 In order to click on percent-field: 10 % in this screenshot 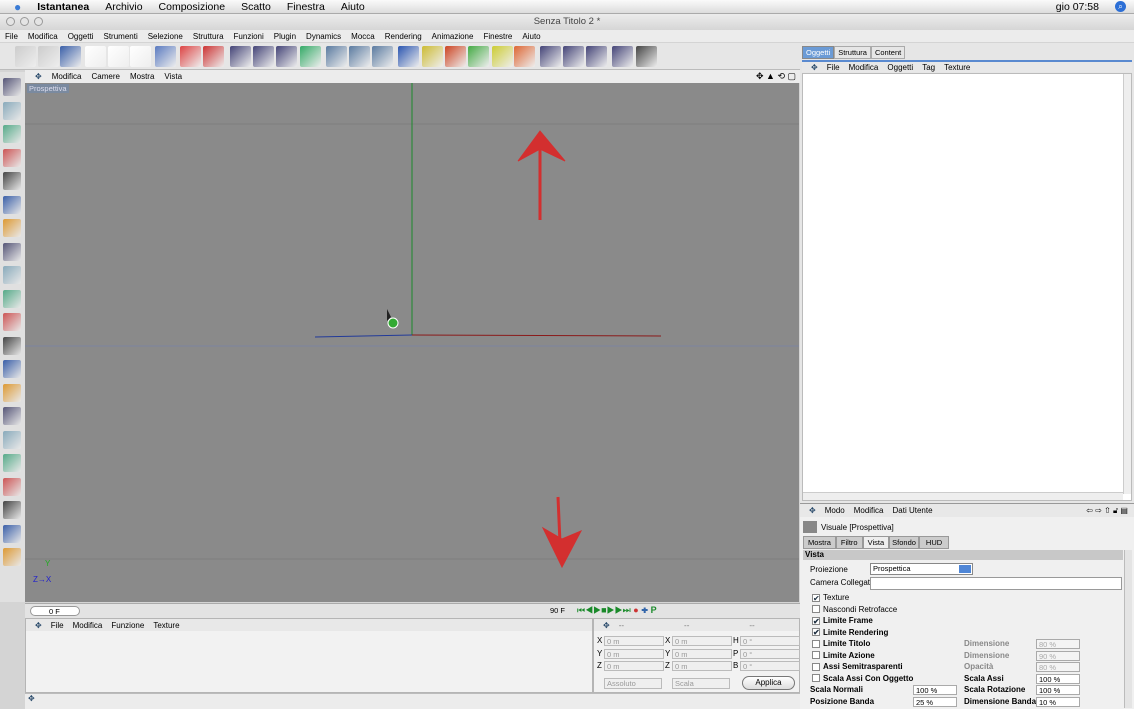, I will do `click(1058, 701)`.